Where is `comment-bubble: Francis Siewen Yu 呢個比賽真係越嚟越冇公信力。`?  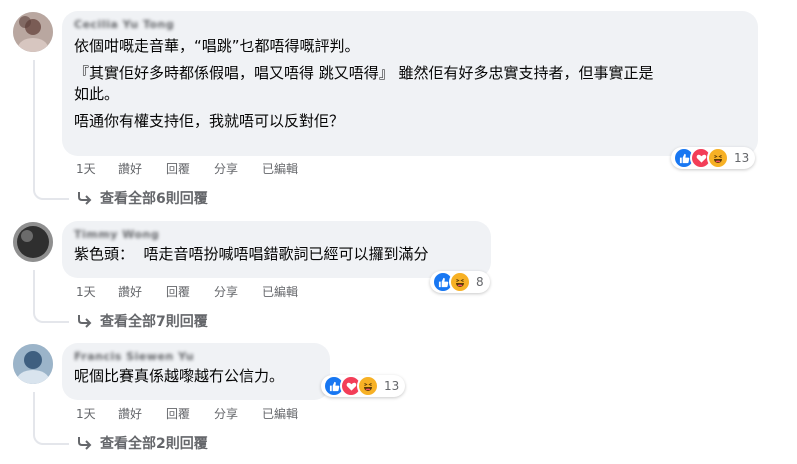
comment-bubble: Francis Siewen Yu 呢個比賽真係越嚟越冇公信力。 is located at coordinates (196, 371).